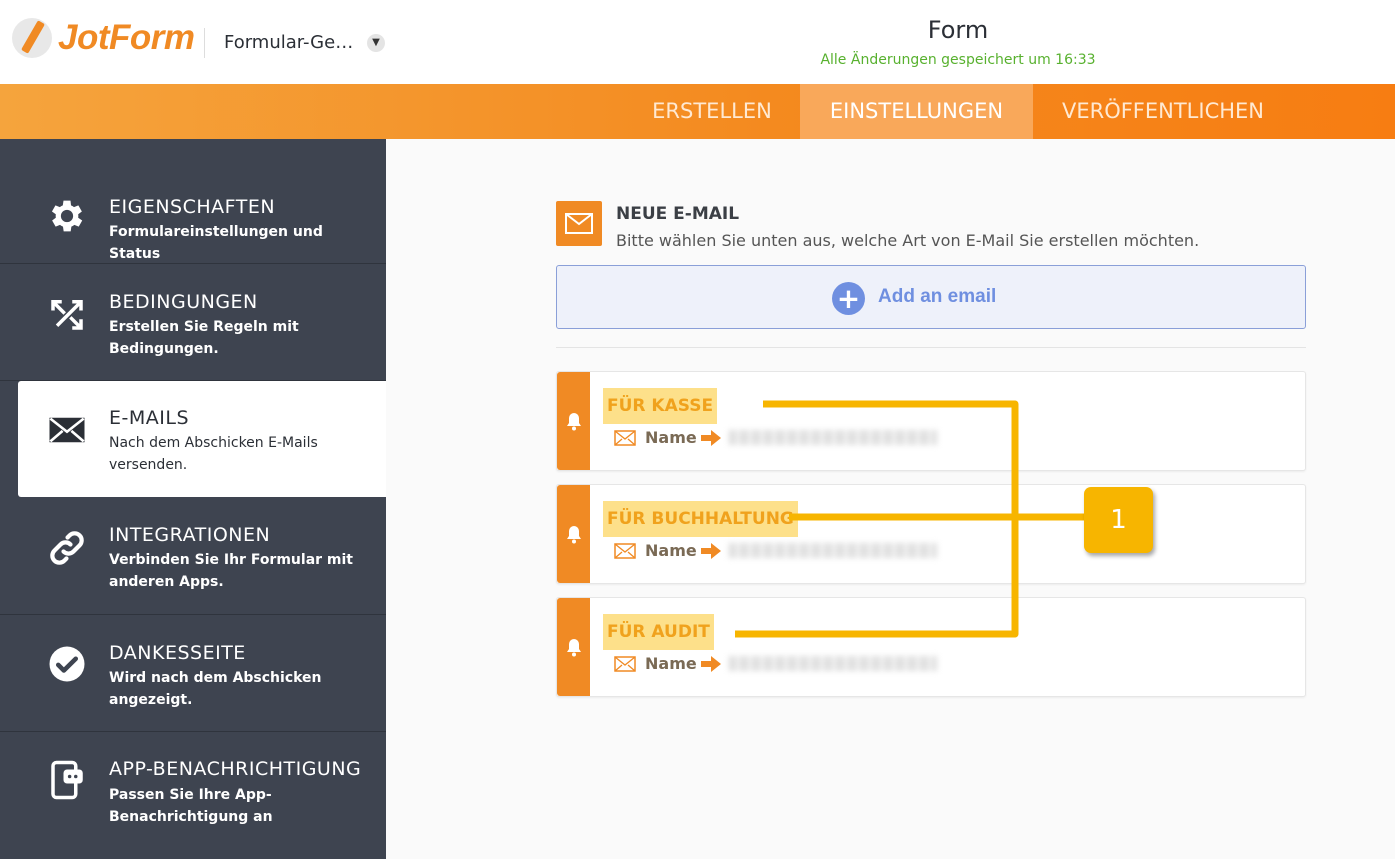 The width and height of the screenshot is (1395, 859). I want to click on main-nav: ERSTELLEN EINSTELLUNGEN VERÖFFENTLICHEN, so click(697, 111).